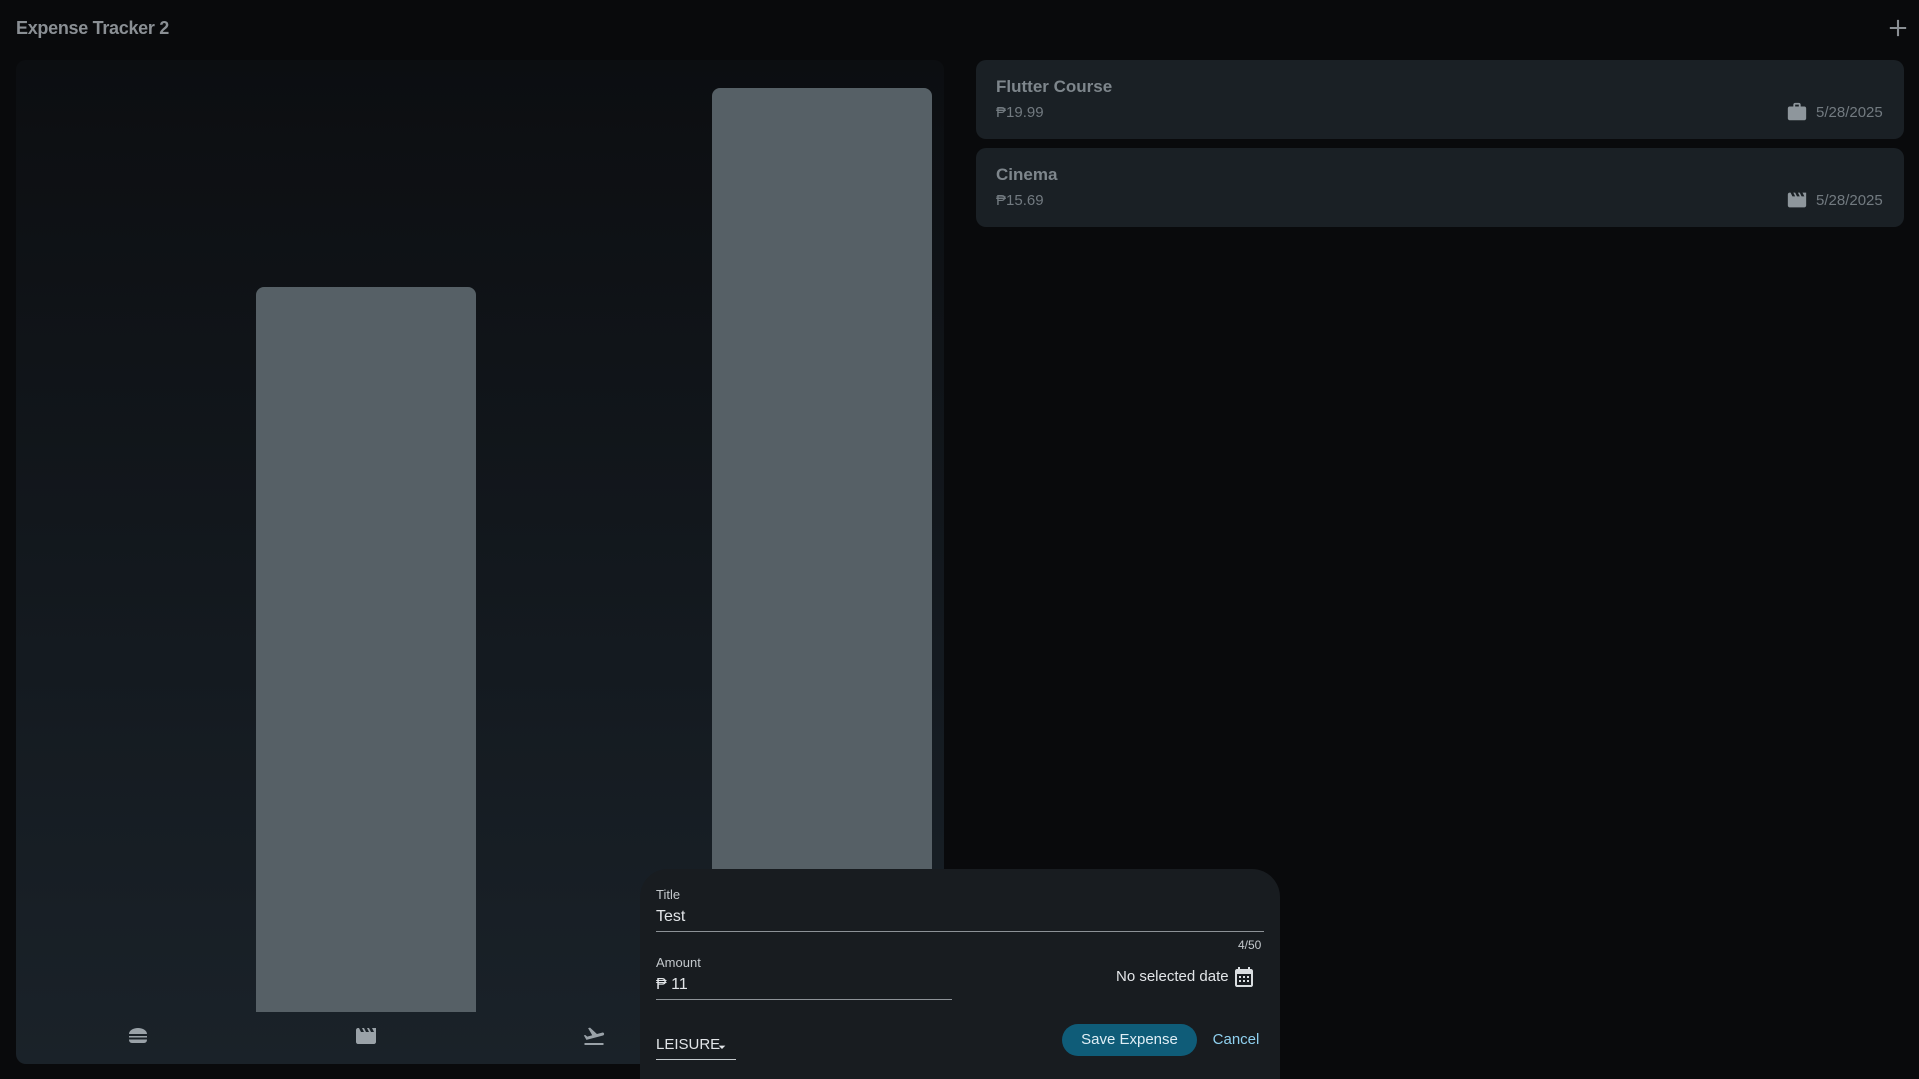  What do you see at coordinates (722, 1047) in the screenshot?
I see `arrow-drop-down-icon` at bounding box center [722, 1047].